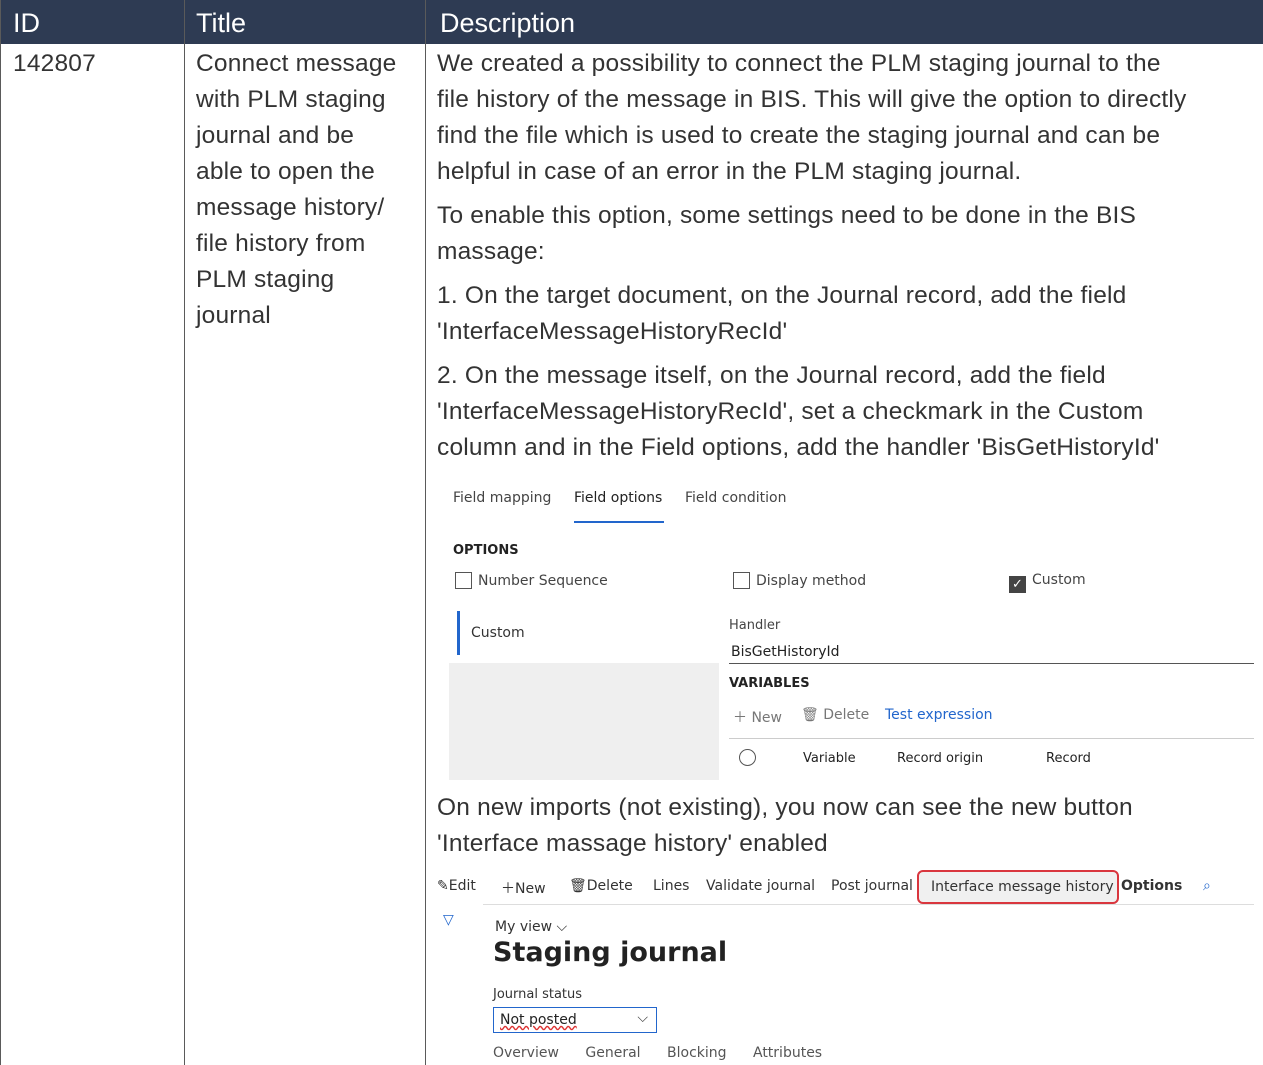  Describe the element at coordinates (619, 522) in the screenshot. I see `active-tab-indicator` at that location.